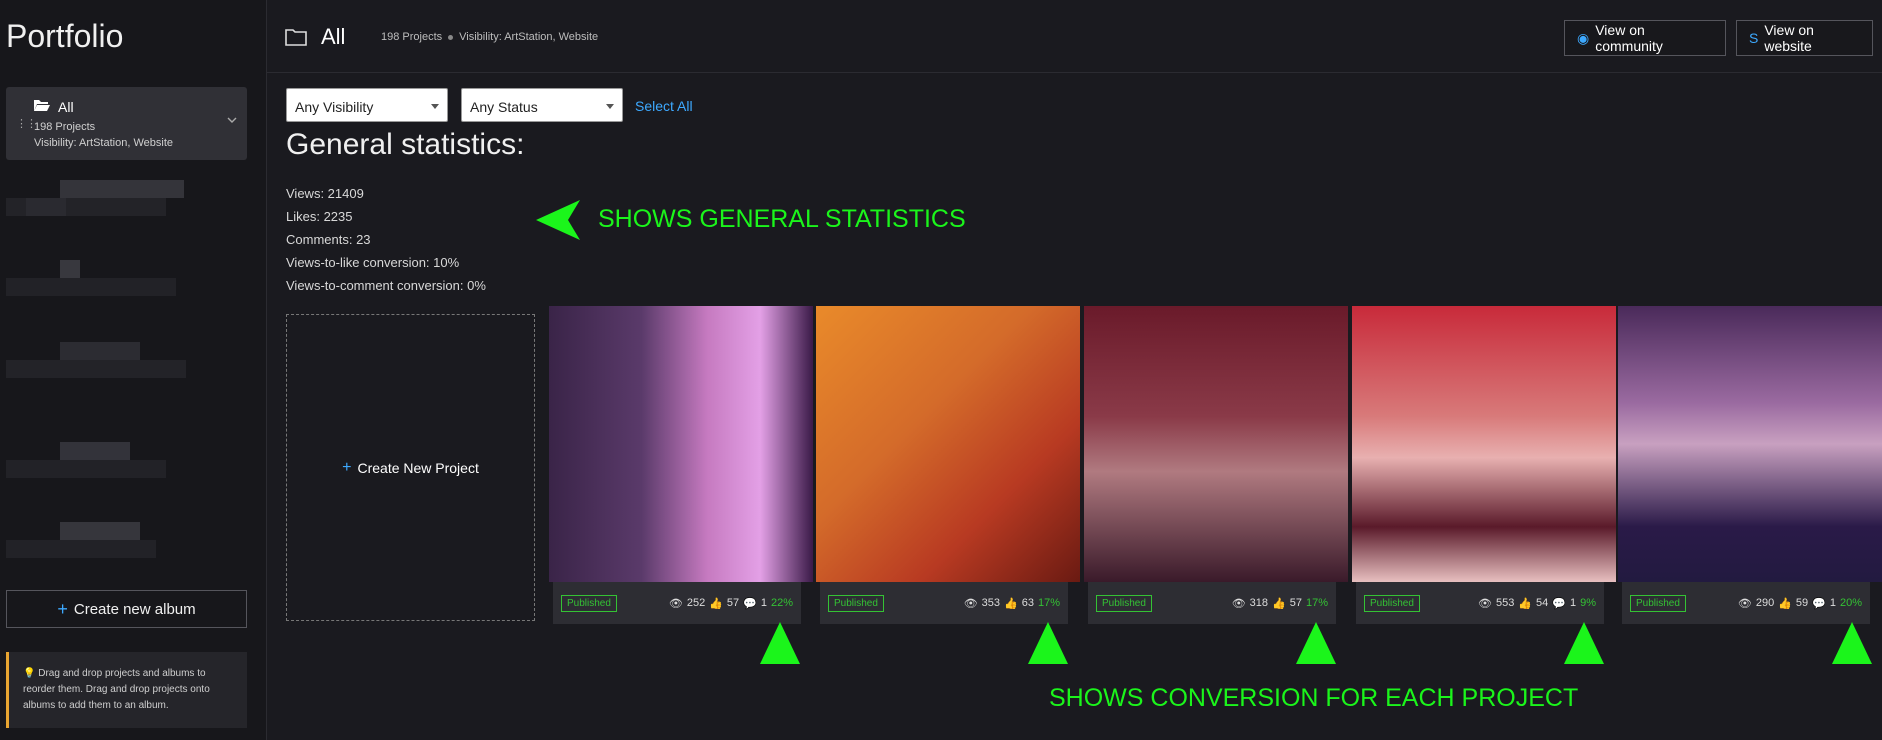 This screenshot has height=740, width=1882. I want to click on visibility-text: Visibility: ArtStation, Website, so click(529, 37).